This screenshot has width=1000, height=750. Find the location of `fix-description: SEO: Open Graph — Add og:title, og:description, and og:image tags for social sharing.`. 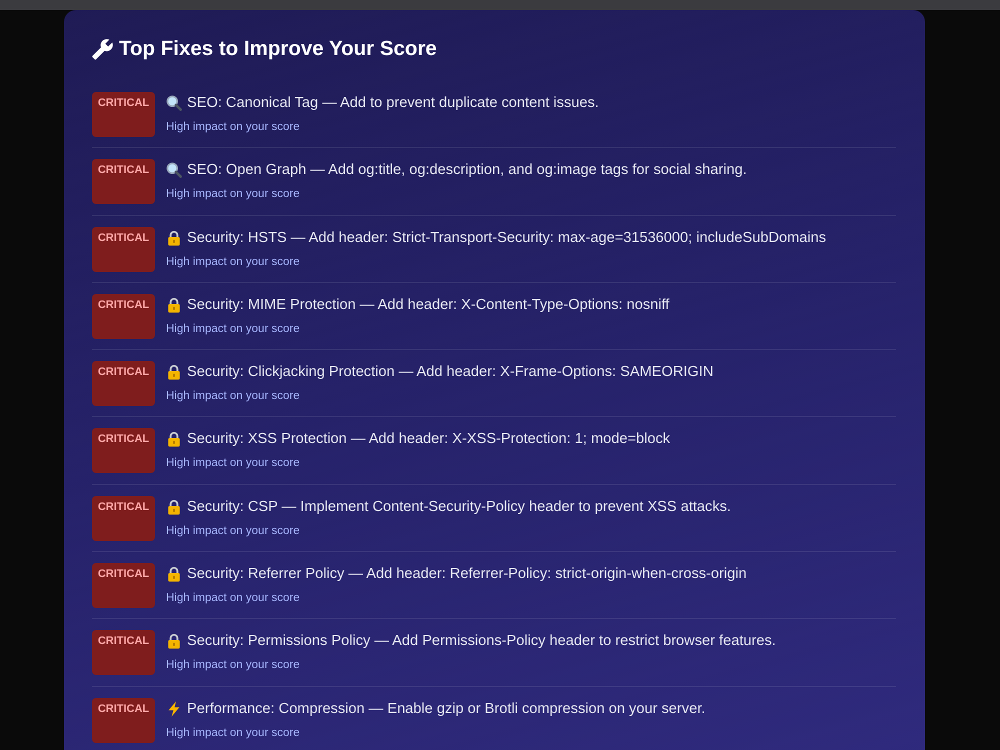

fix-description: SEO: Open Graph — Add og:title, og:description, and og:image tags for social sharing. is located at coordinates (467, 170).